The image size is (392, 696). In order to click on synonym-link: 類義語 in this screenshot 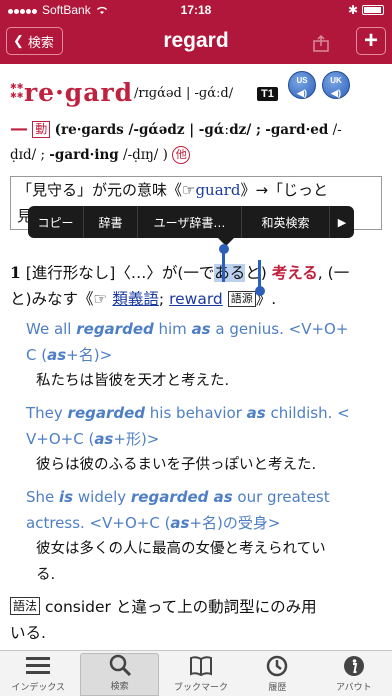, I will do `click(135, 299)`.